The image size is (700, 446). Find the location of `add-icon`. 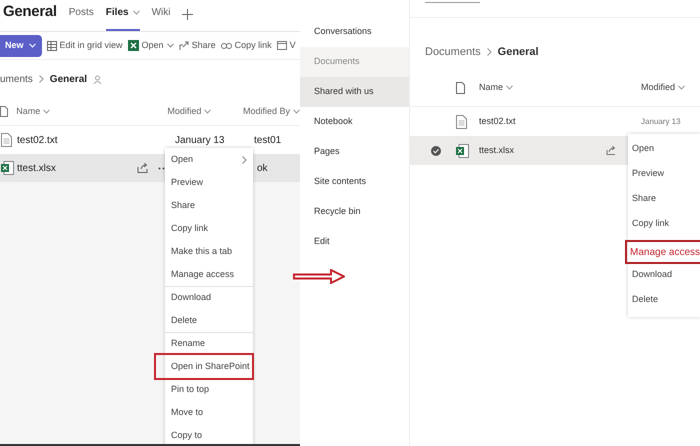

add-icon is located at coordinates (188, 14).